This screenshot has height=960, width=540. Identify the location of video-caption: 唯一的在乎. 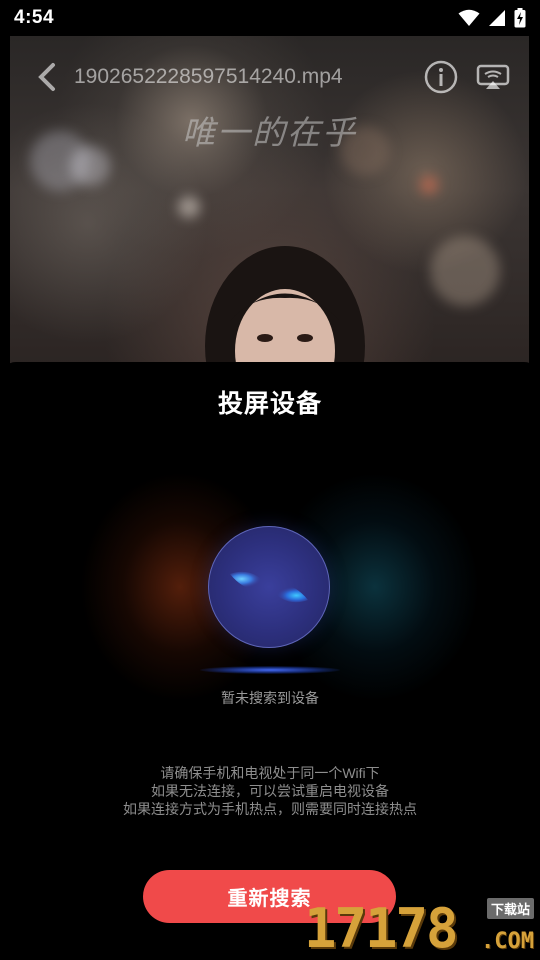
(269, 132).